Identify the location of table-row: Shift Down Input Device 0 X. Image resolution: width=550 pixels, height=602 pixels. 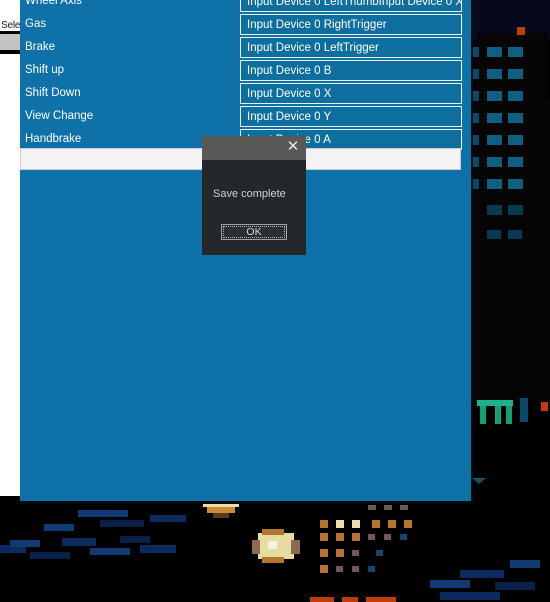
(246, 93).